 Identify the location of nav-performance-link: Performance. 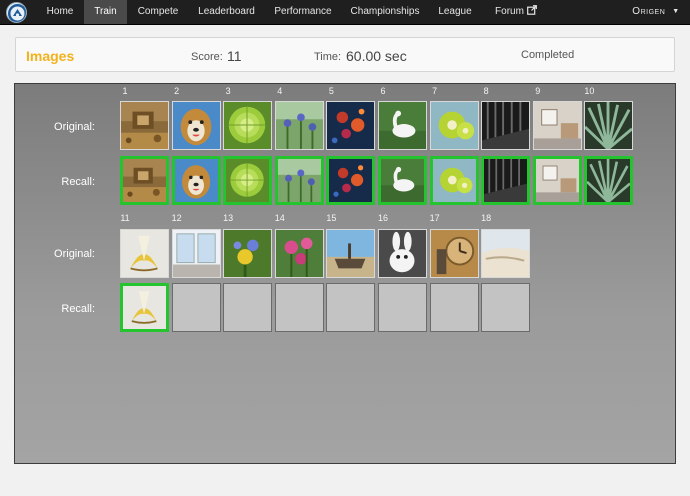
(303, 12).